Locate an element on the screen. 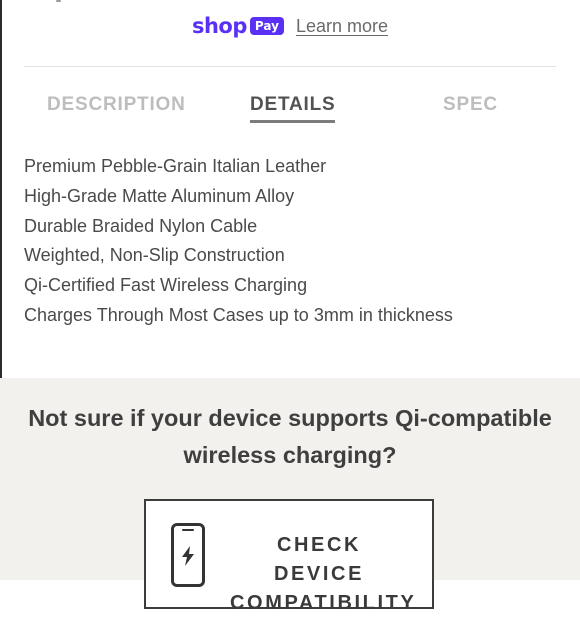 The height and width of the screenshot is (618, 580). check-device-label: CHECK DEVICE COMPATIBILITY is located at coordinates (323, 574).